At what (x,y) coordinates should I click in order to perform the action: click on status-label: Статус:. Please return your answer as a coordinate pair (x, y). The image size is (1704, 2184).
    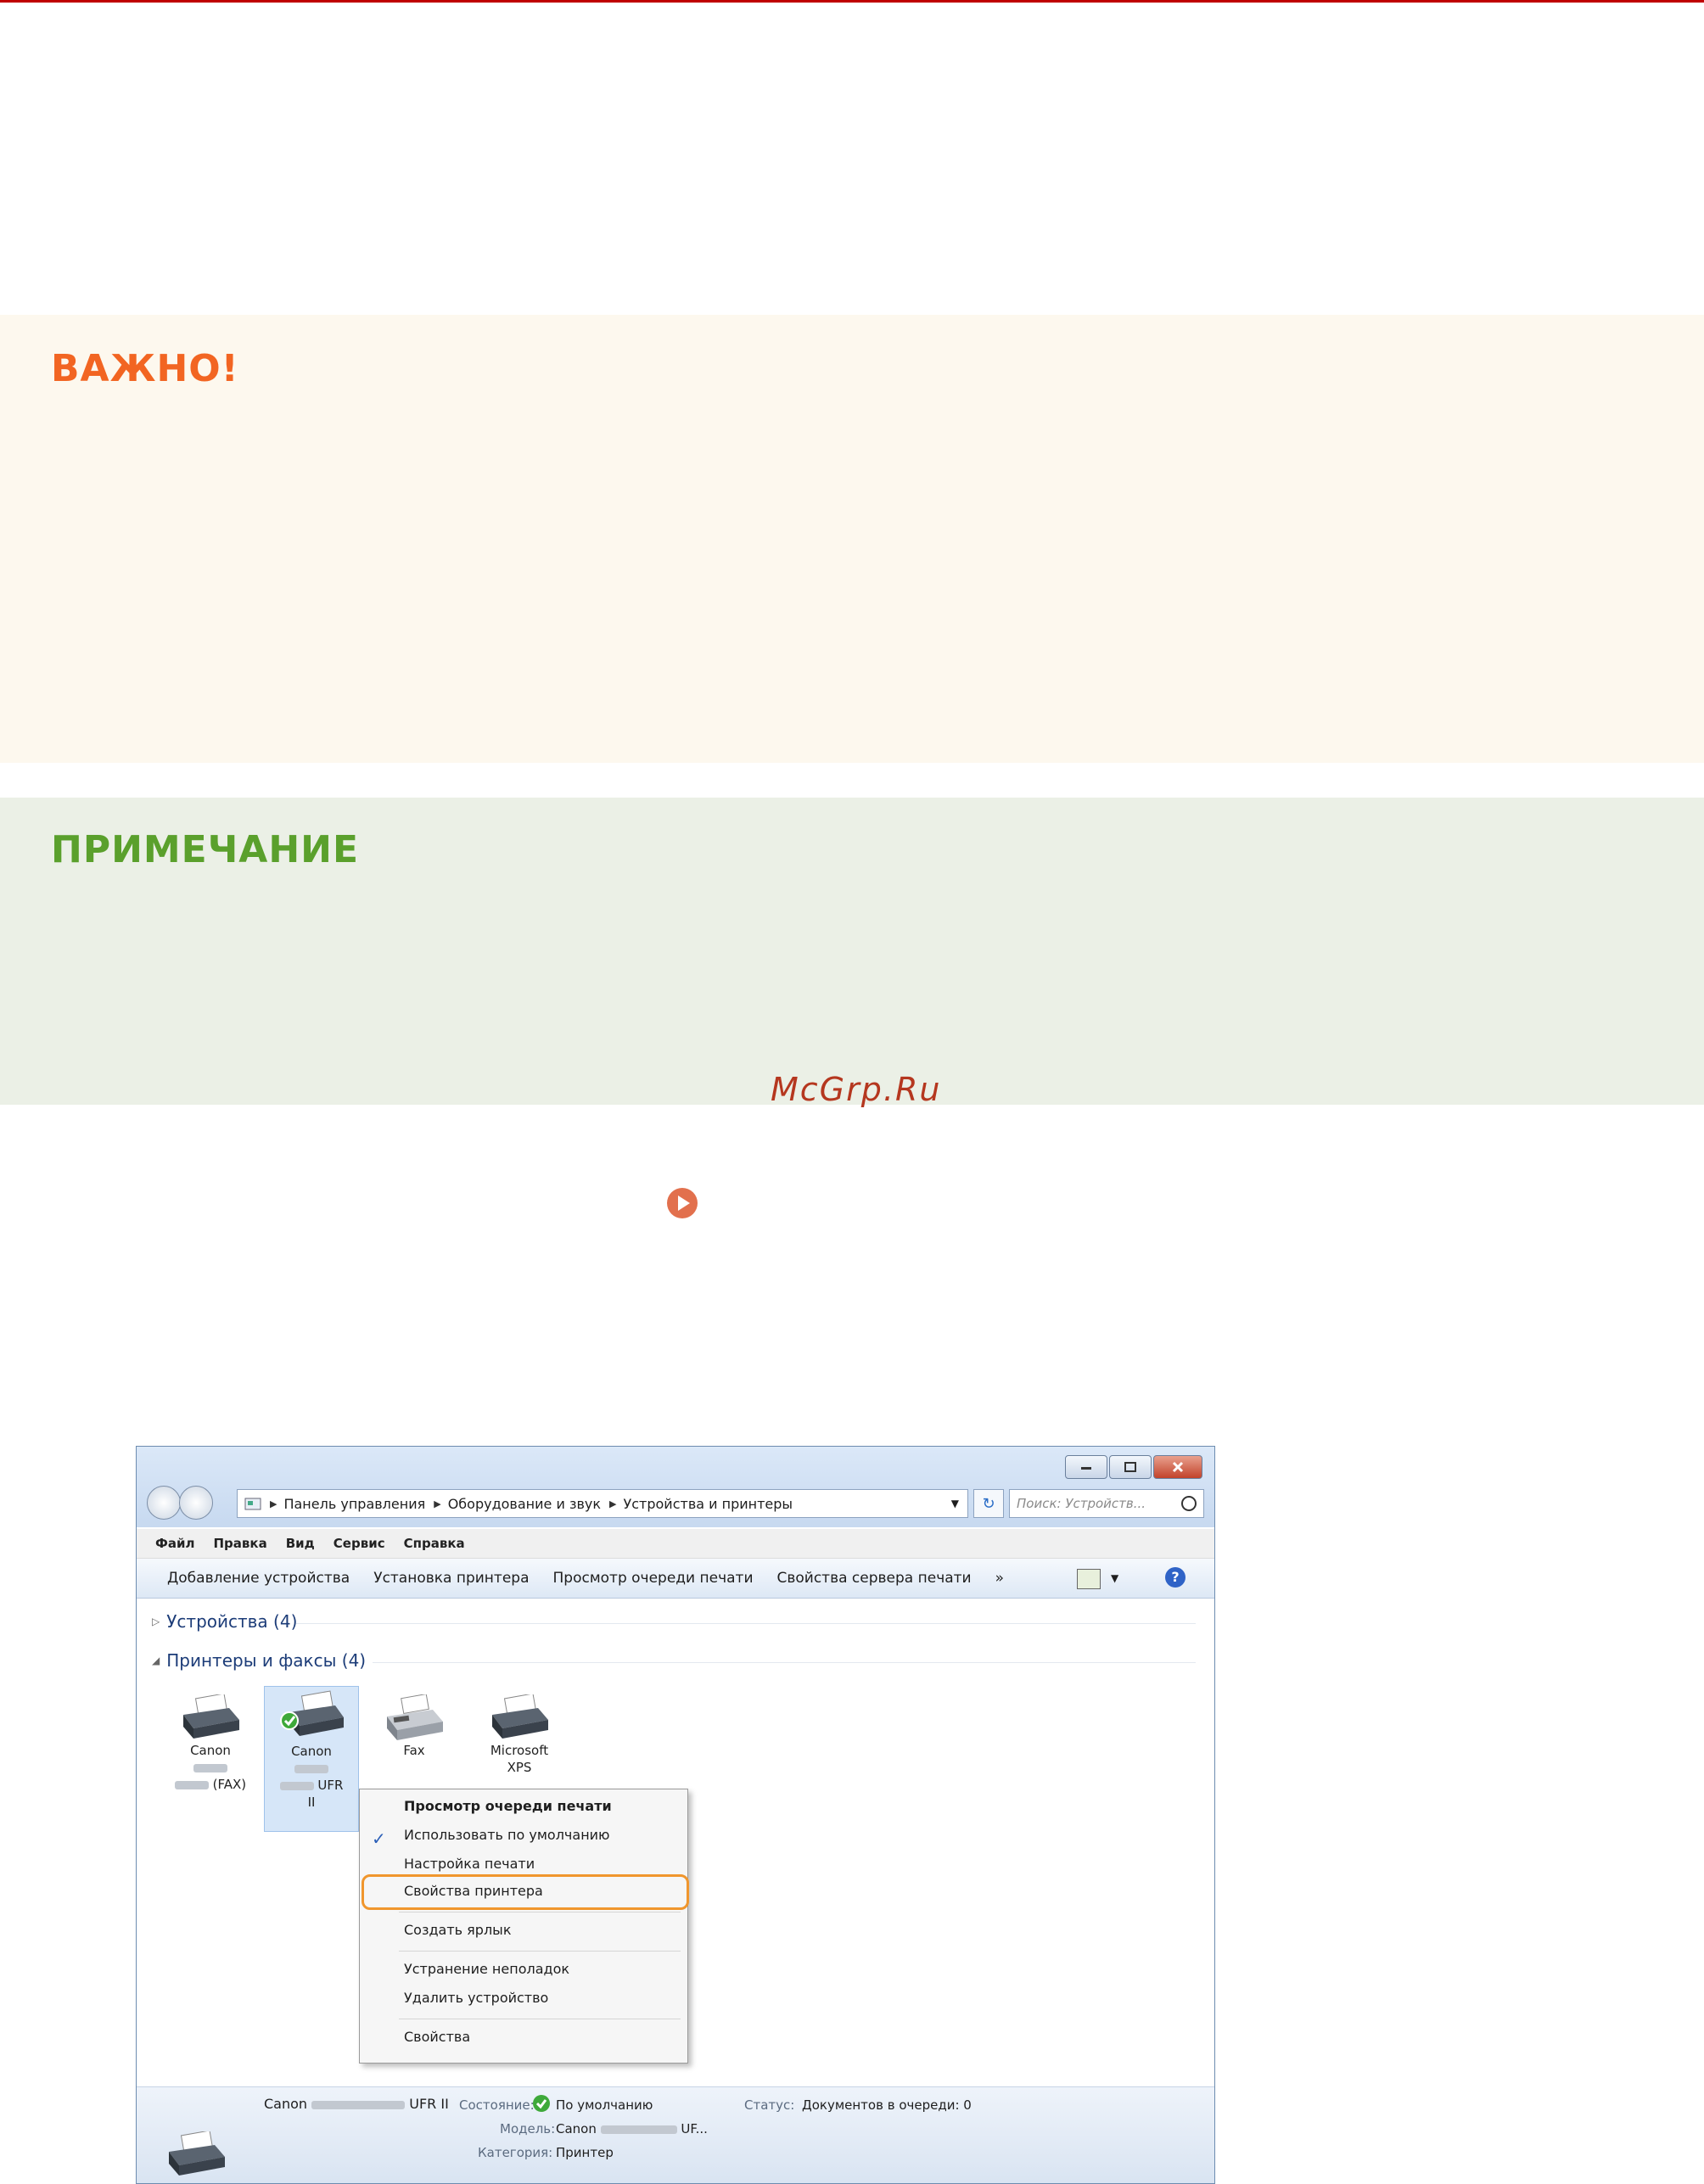
    Looking at the image, I should click on (769, 2105).